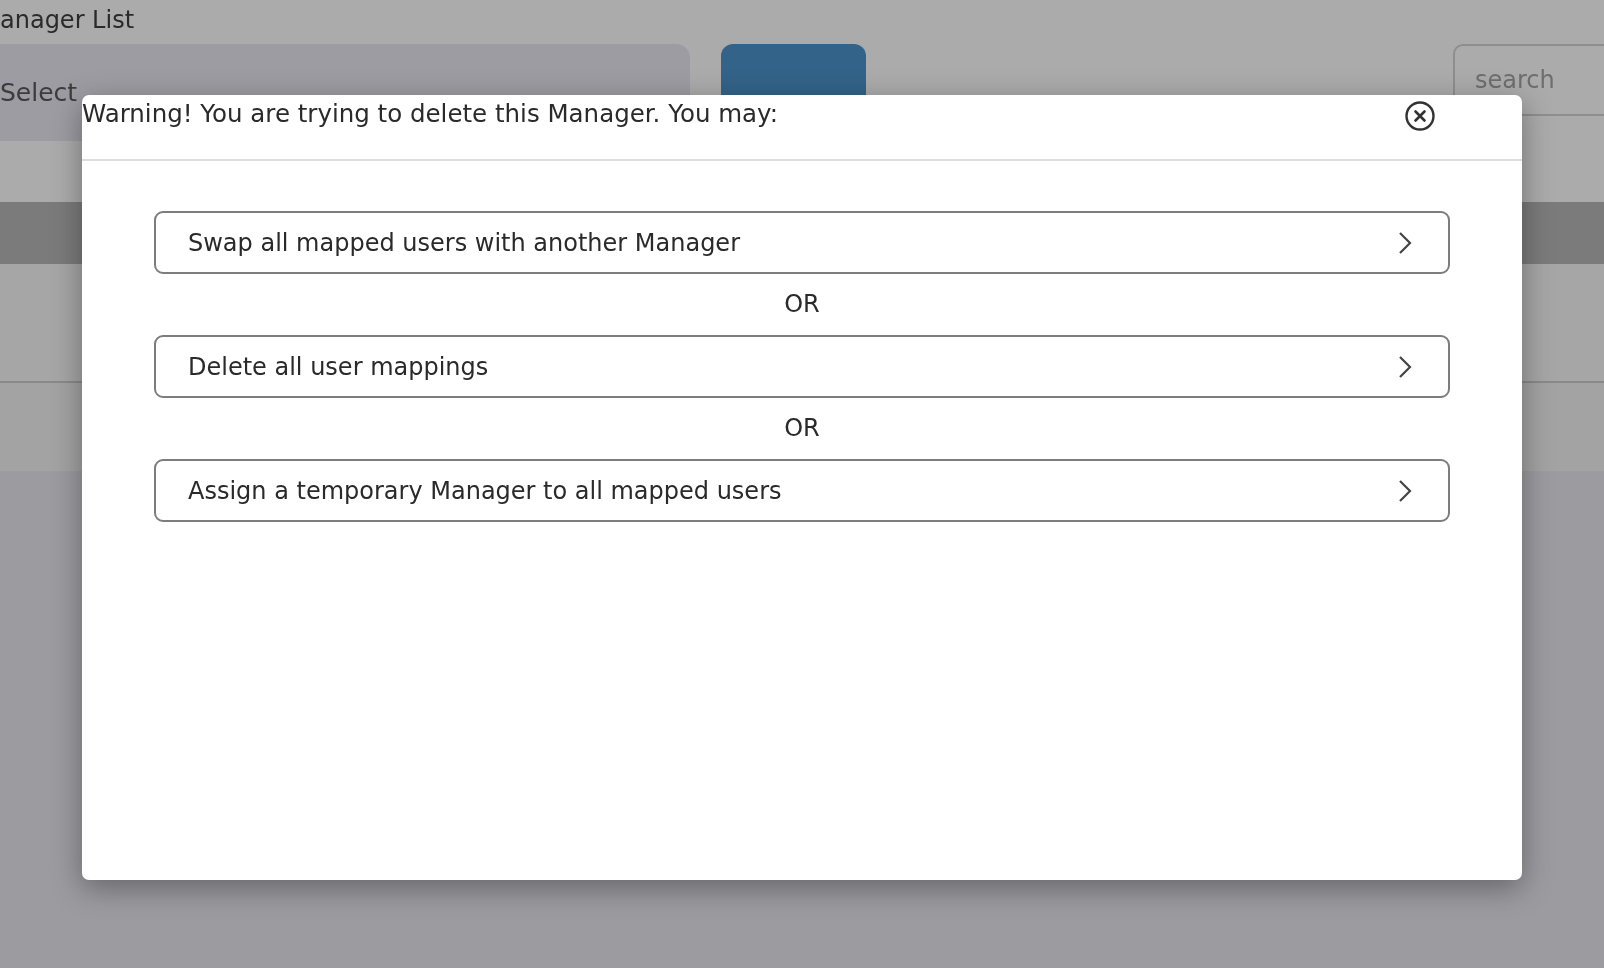 The image size is (1604, 968). What do you see at coordinates (68, 20) in the screenshot?
I see `page-title: anager List` at bounding box center [68, 20].